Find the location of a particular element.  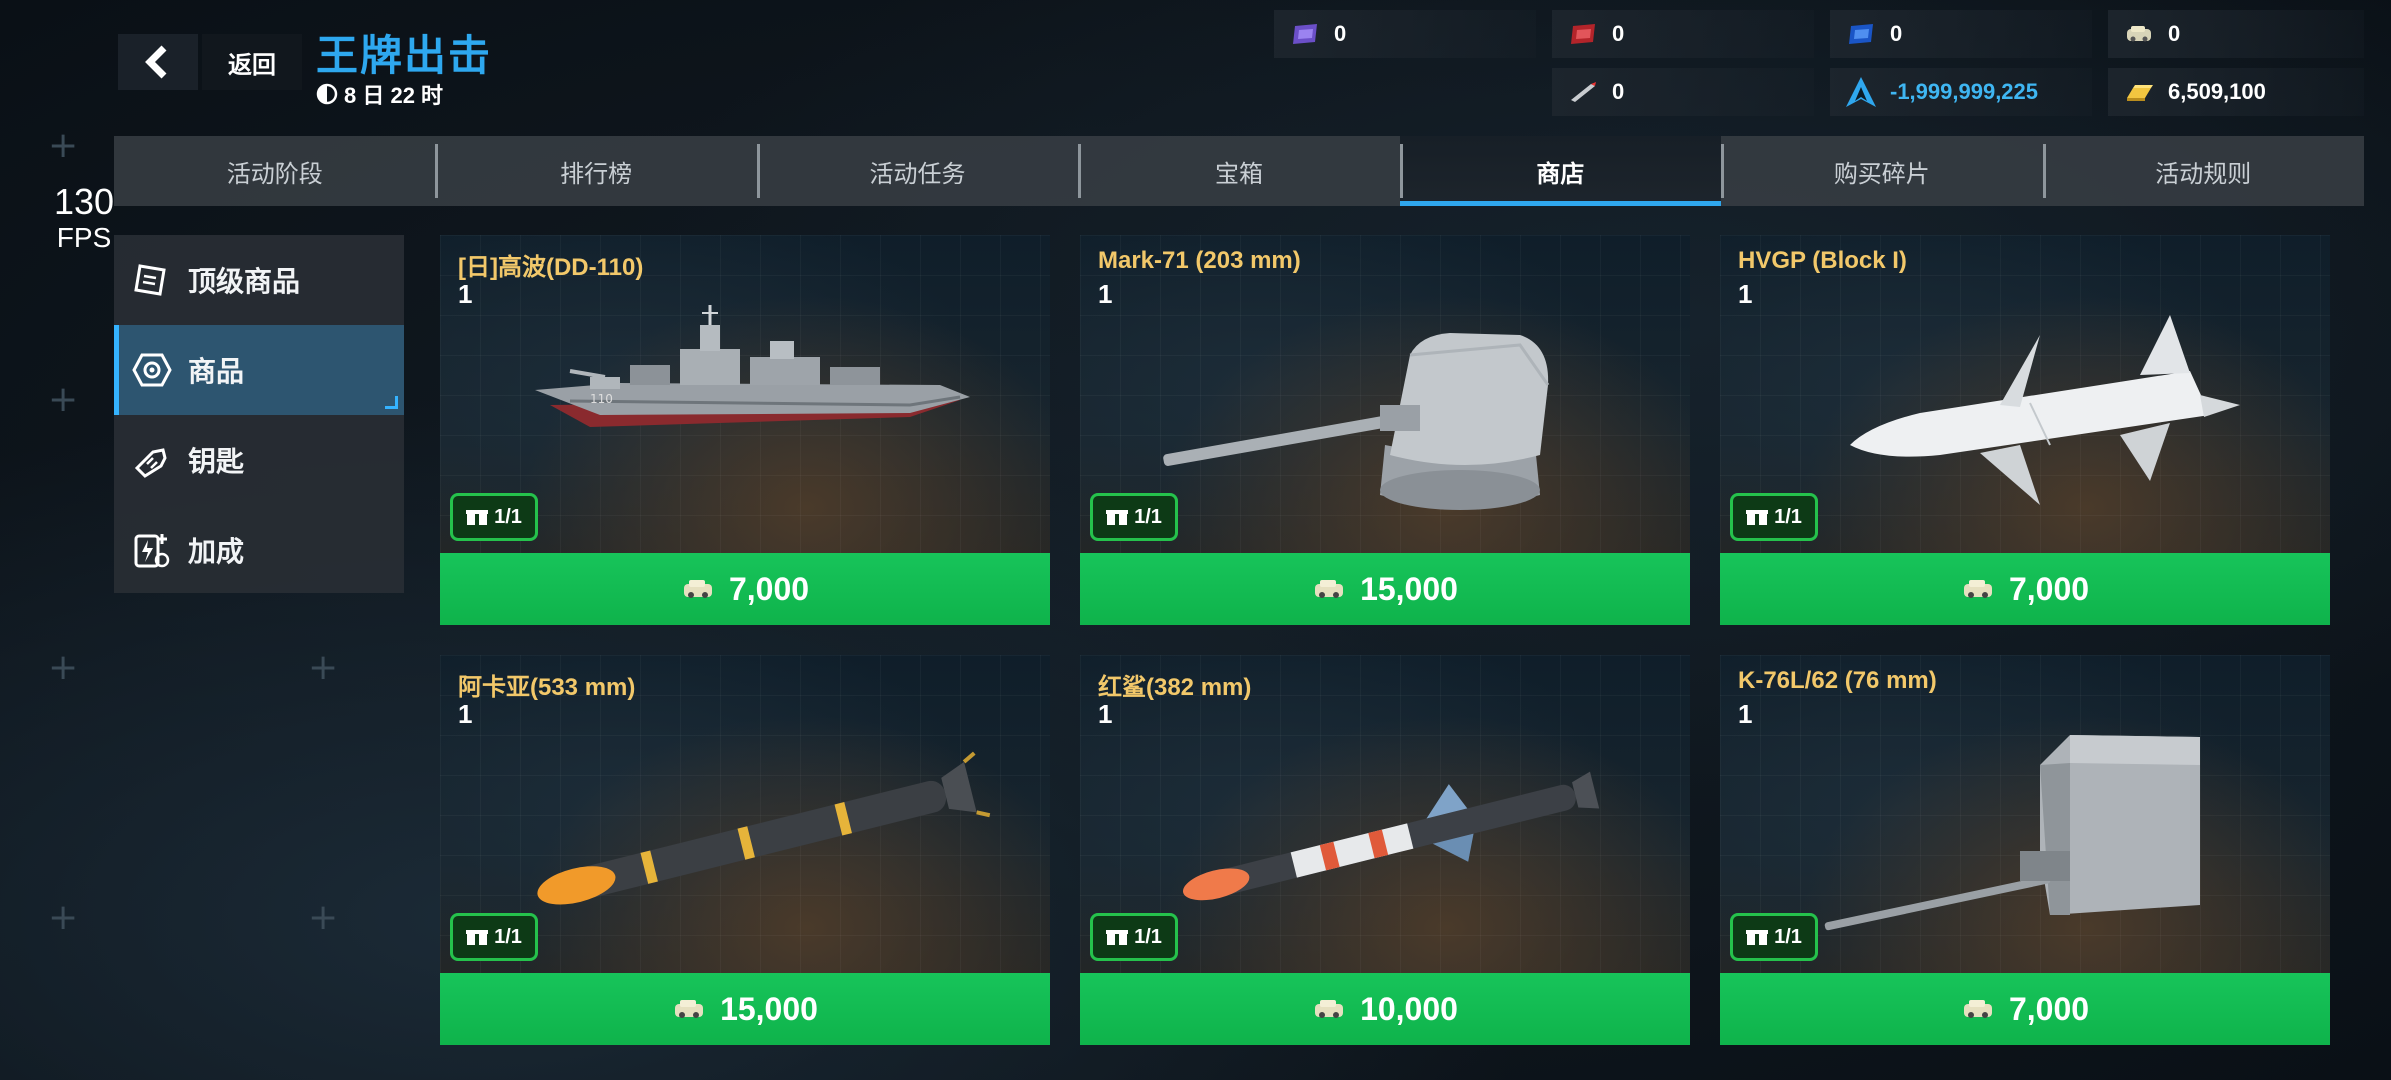

tab-activity-stage: 活动阶段 is located at coordinates (274, 171).